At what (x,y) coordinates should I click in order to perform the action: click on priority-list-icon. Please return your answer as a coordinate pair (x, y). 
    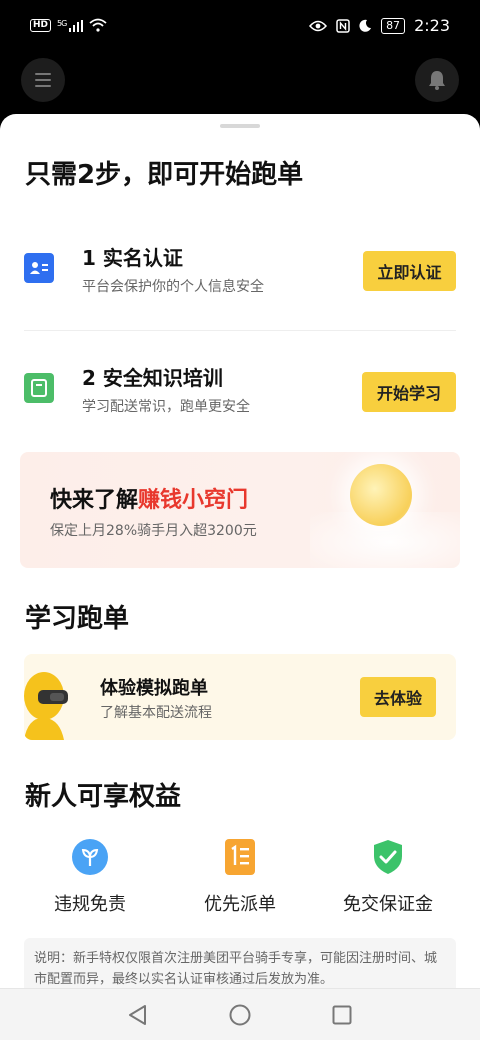
    Looking at the image, I should click on (240, 857).